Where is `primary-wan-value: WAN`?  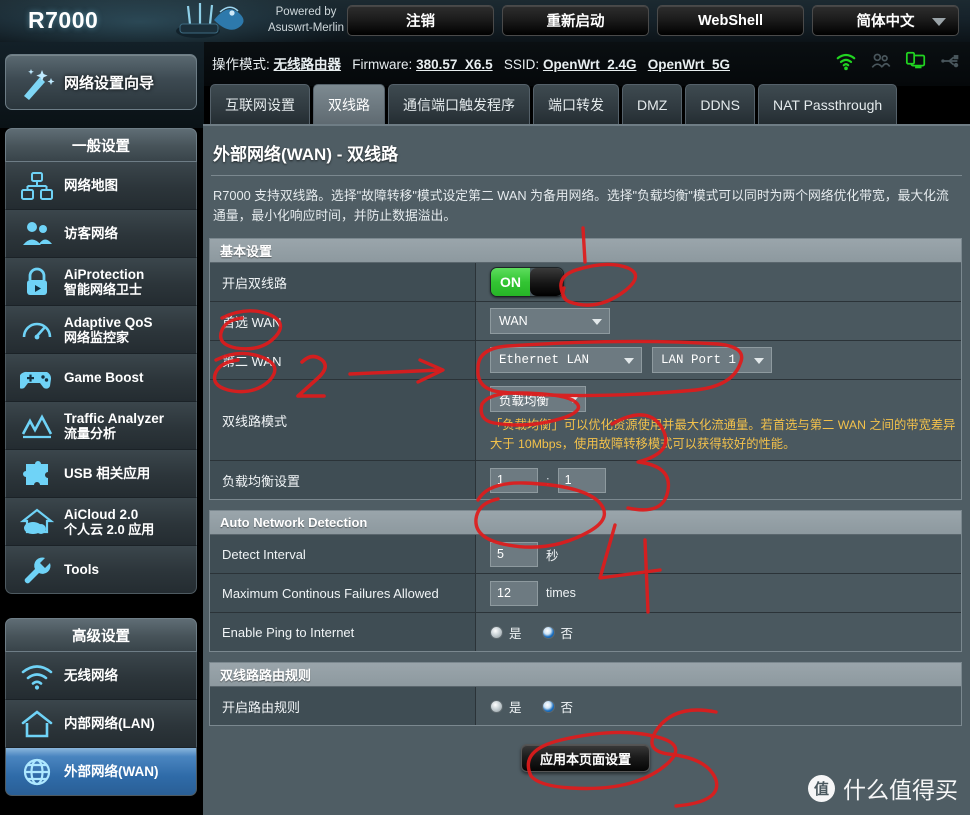 primary-wan-value: WAN is located at coordinates (513, 321).